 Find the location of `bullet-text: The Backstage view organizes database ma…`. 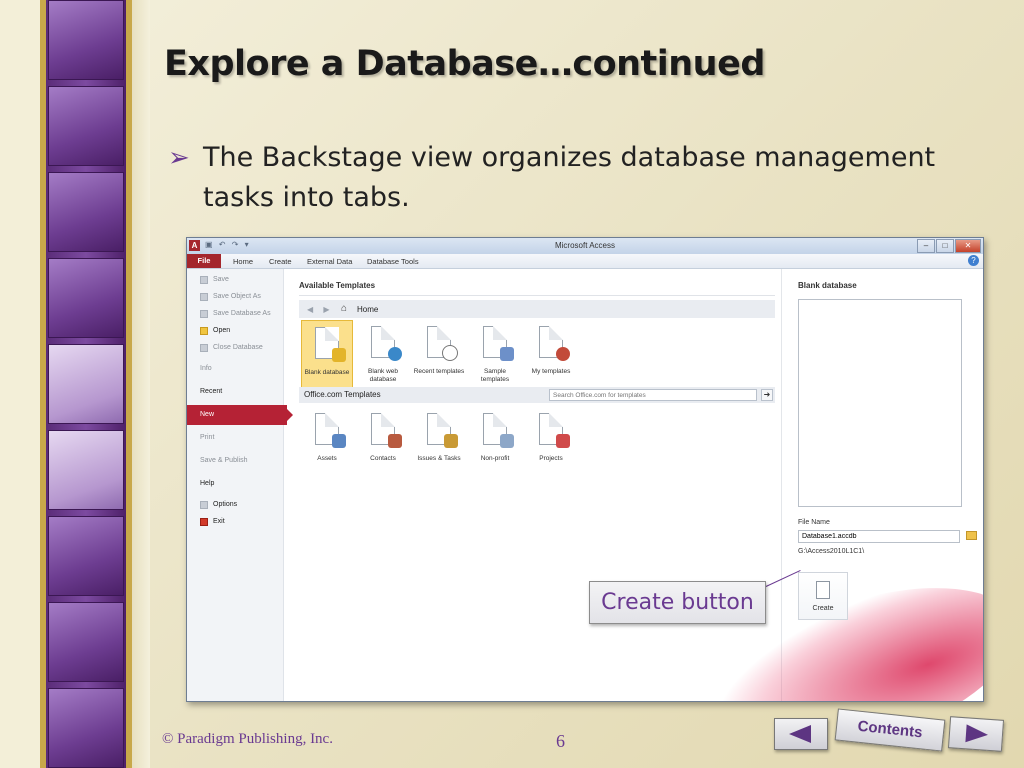

bullet-text: The Backstage view organizes database ma… is located at coordinates (569, 177).